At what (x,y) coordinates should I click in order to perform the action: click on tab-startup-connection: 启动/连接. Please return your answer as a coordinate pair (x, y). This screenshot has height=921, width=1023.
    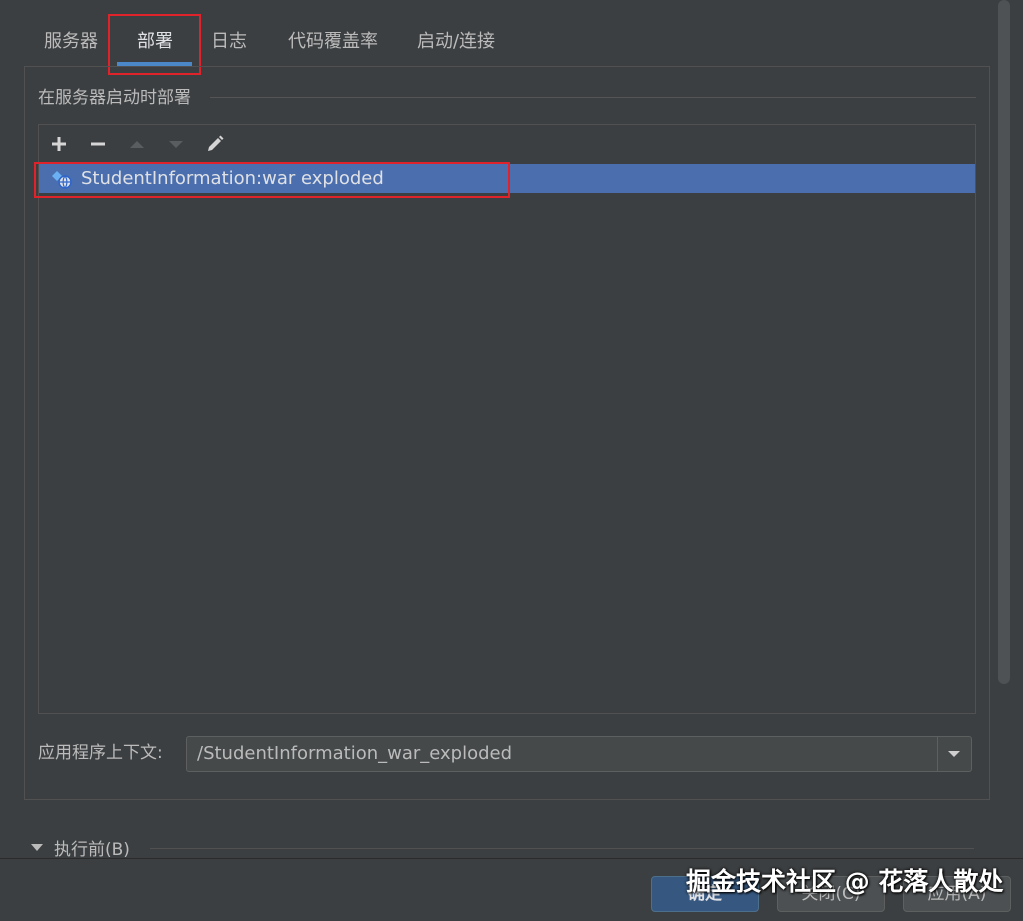
    Looking at the image, I should click on (456, 41).